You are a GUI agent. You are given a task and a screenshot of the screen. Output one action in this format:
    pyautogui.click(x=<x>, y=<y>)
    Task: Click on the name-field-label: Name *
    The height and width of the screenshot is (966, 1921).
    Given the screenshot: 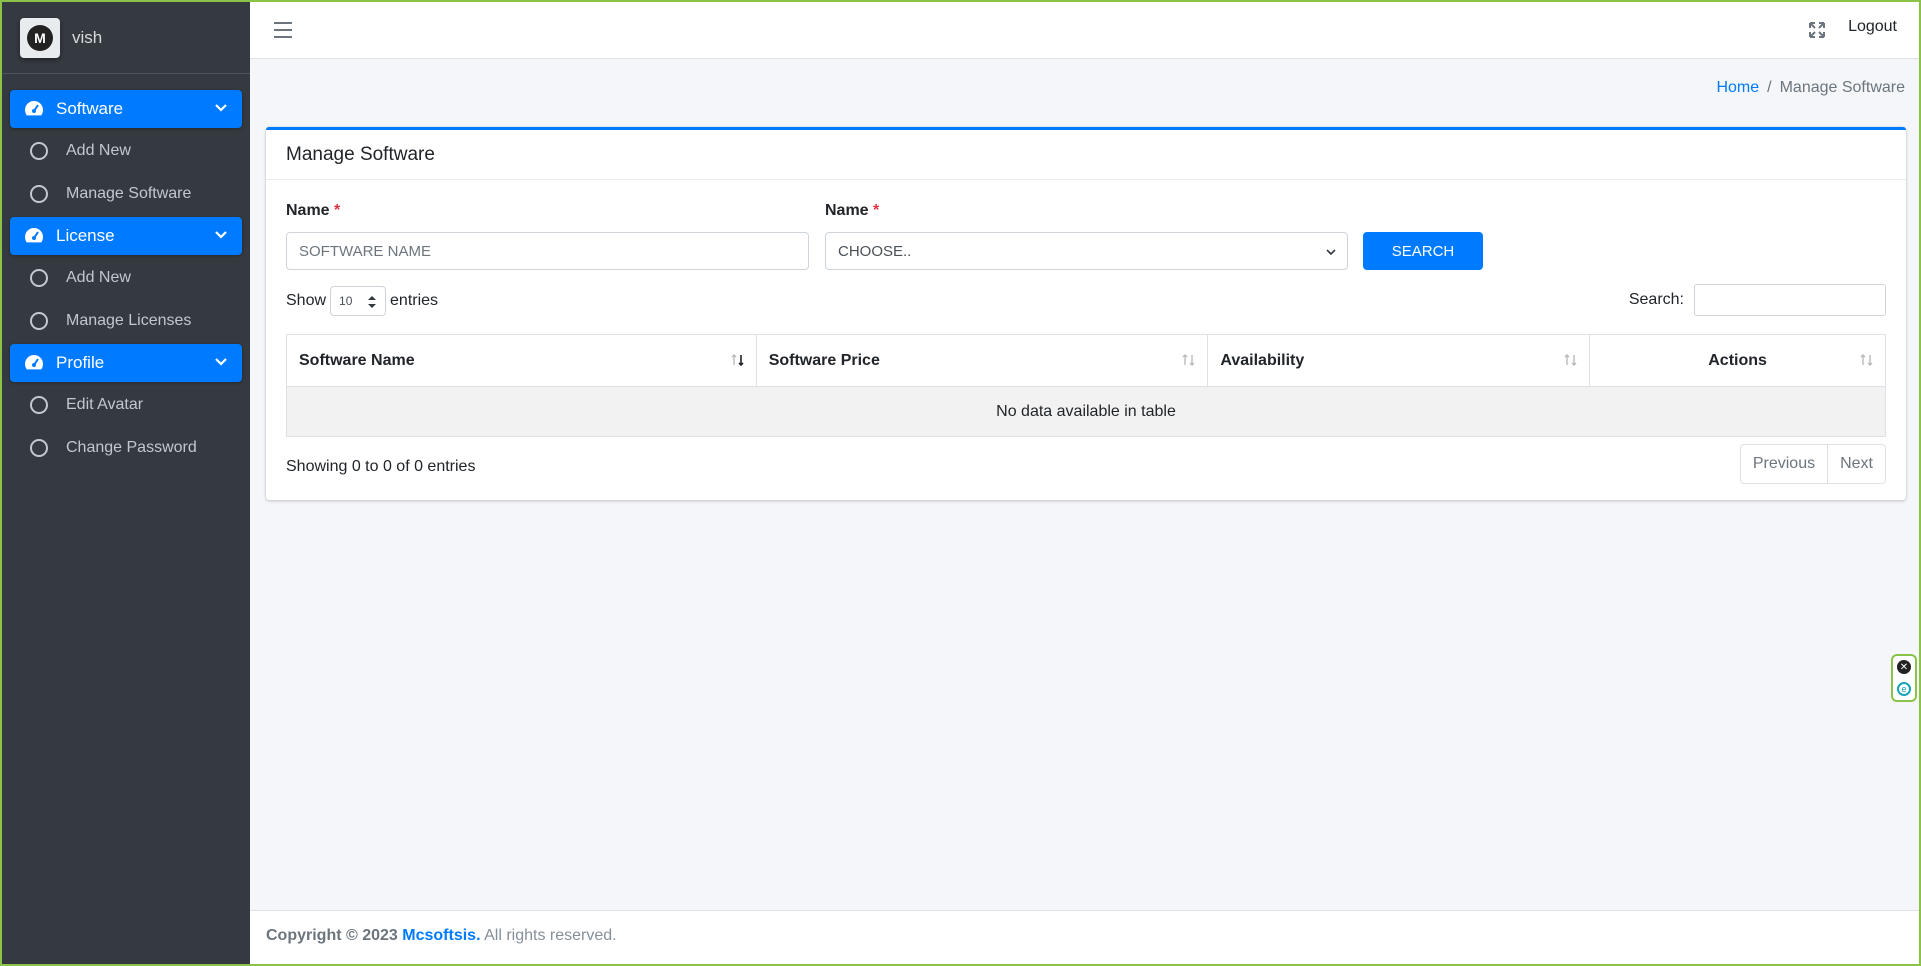 What is the action you would take?
    pyautogui.click(x=313, y=210)
    